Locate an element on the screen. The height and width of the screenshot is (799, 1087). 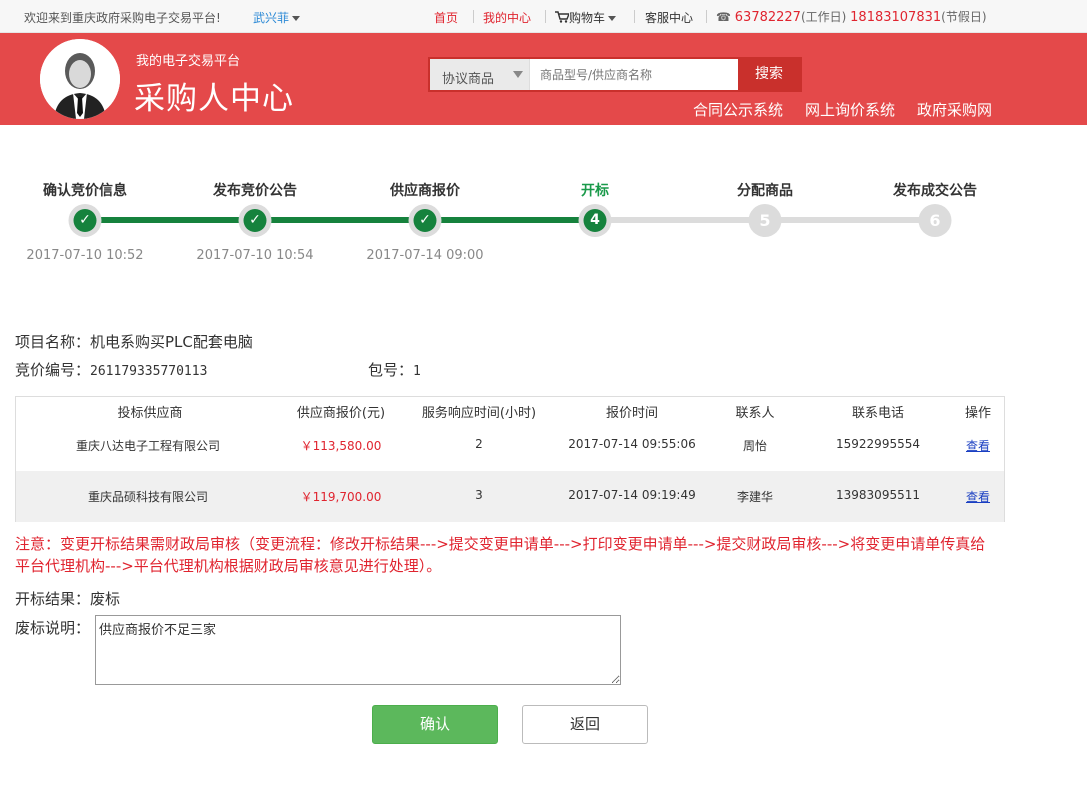
nav-cart-link: 购物车 is located at coordinates (586, 17).